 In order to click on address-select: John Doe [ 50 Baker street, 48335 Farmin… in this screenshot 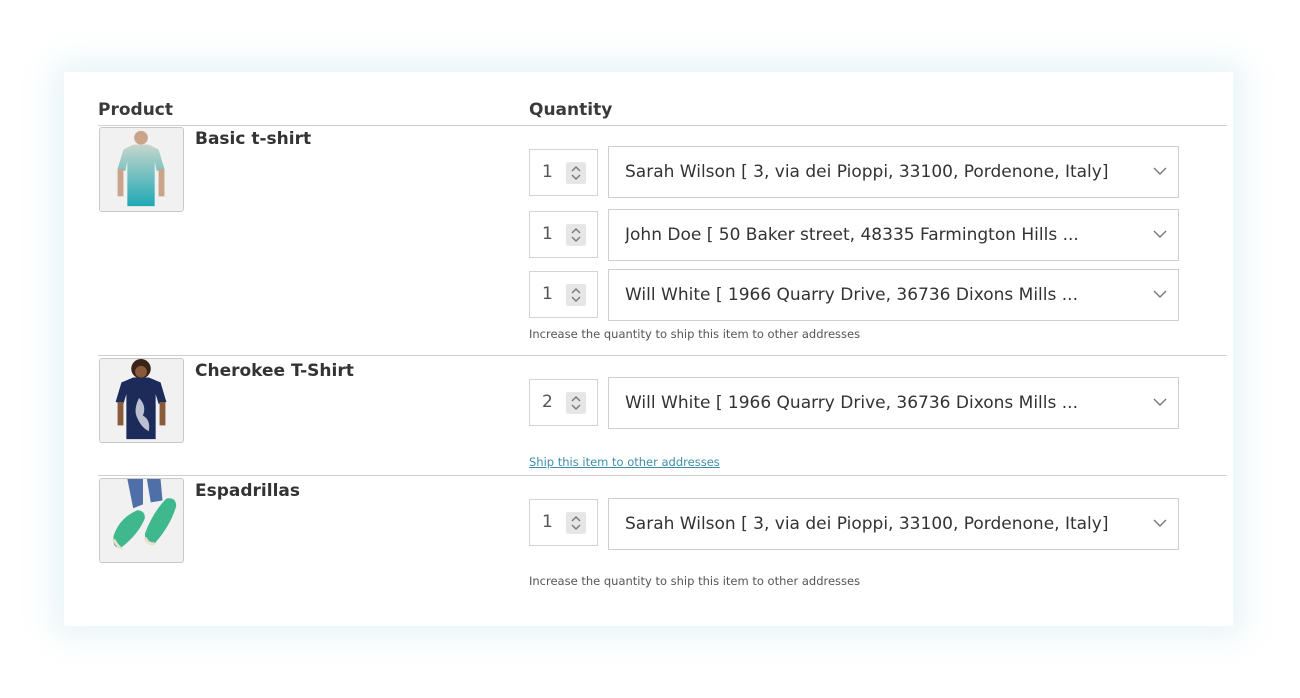, I will do `click(893, 235)`.